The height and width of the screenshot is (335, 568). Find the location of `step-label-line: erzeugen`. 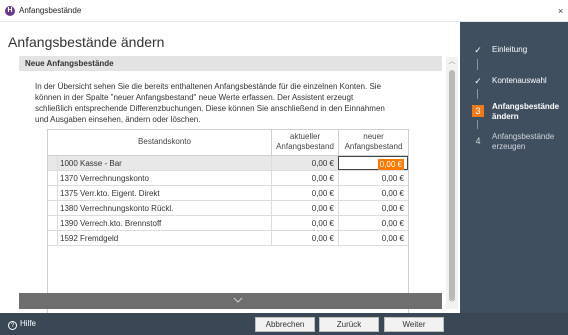

step-label-line: erzeugen is located at coordinates (509, 146).